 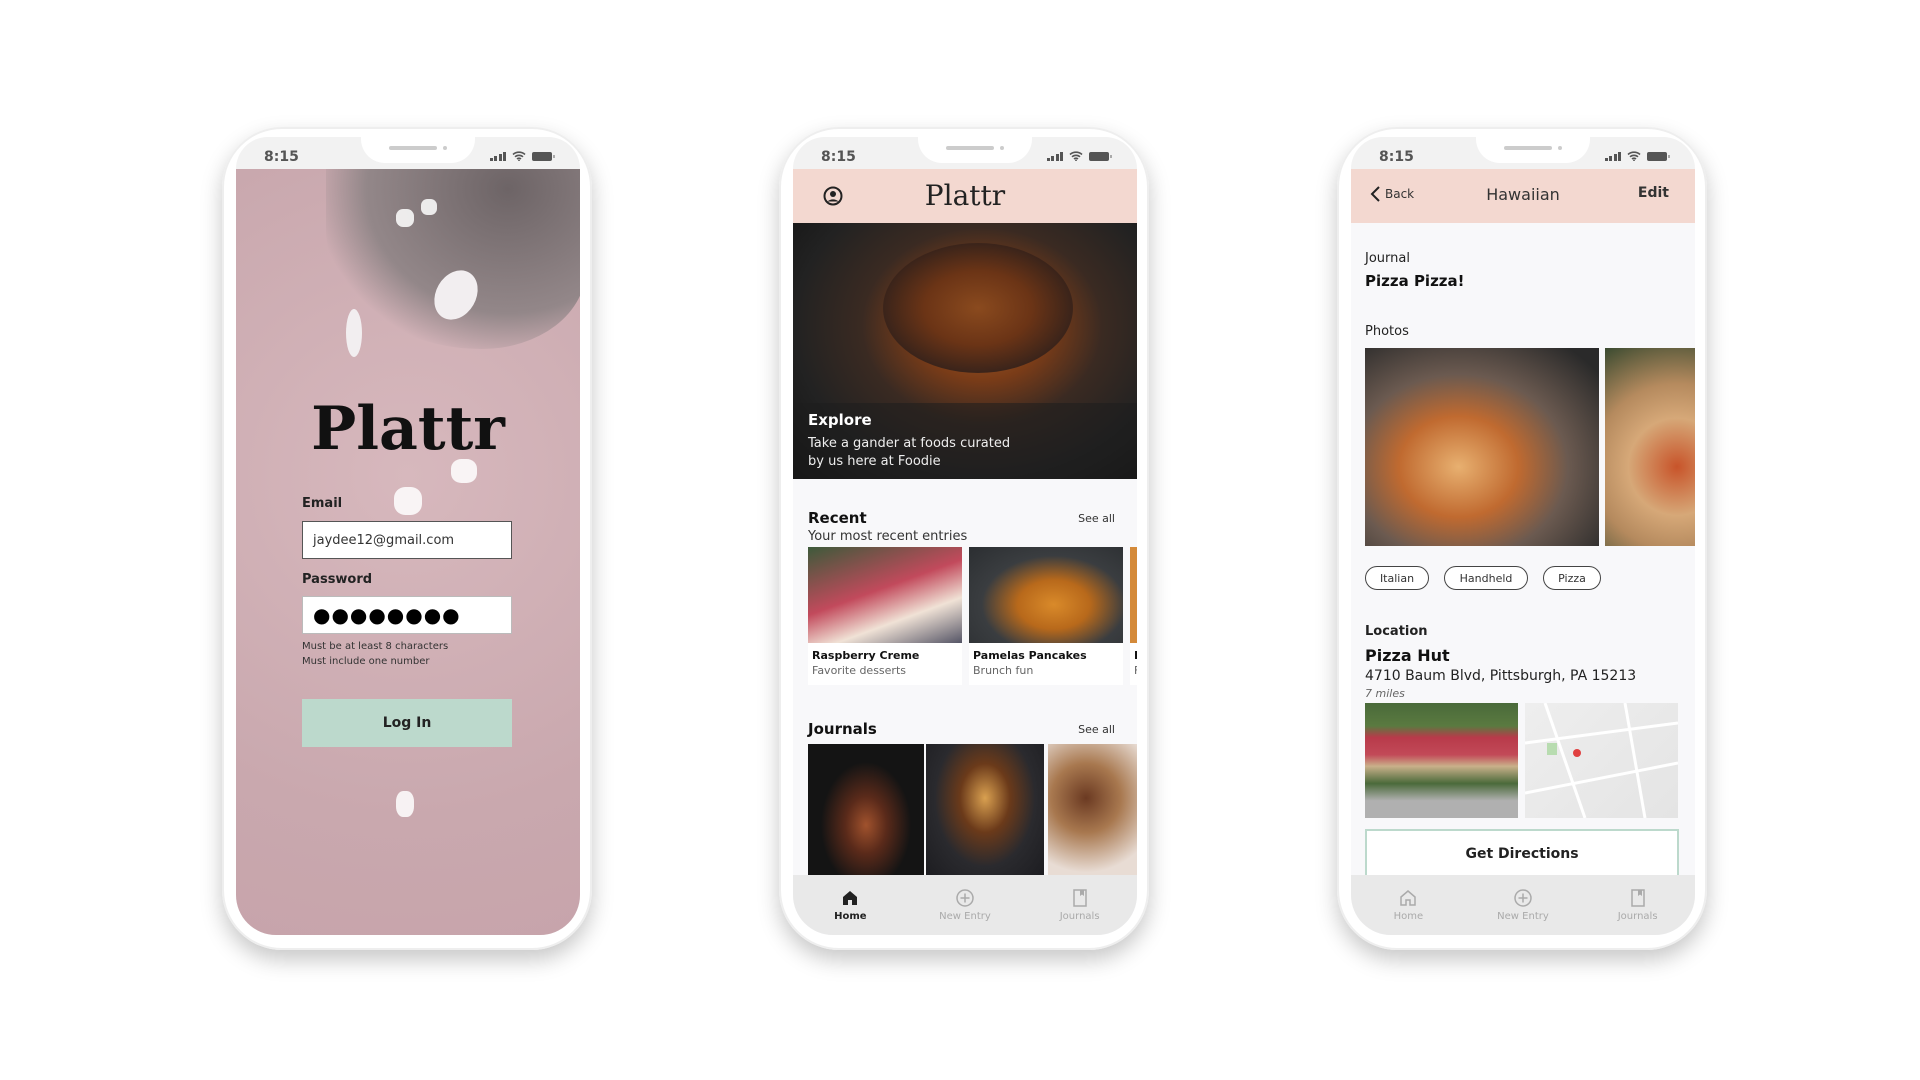 I want to click on recent-subtitle: Your most recent entries, so click(x=888, y=536).